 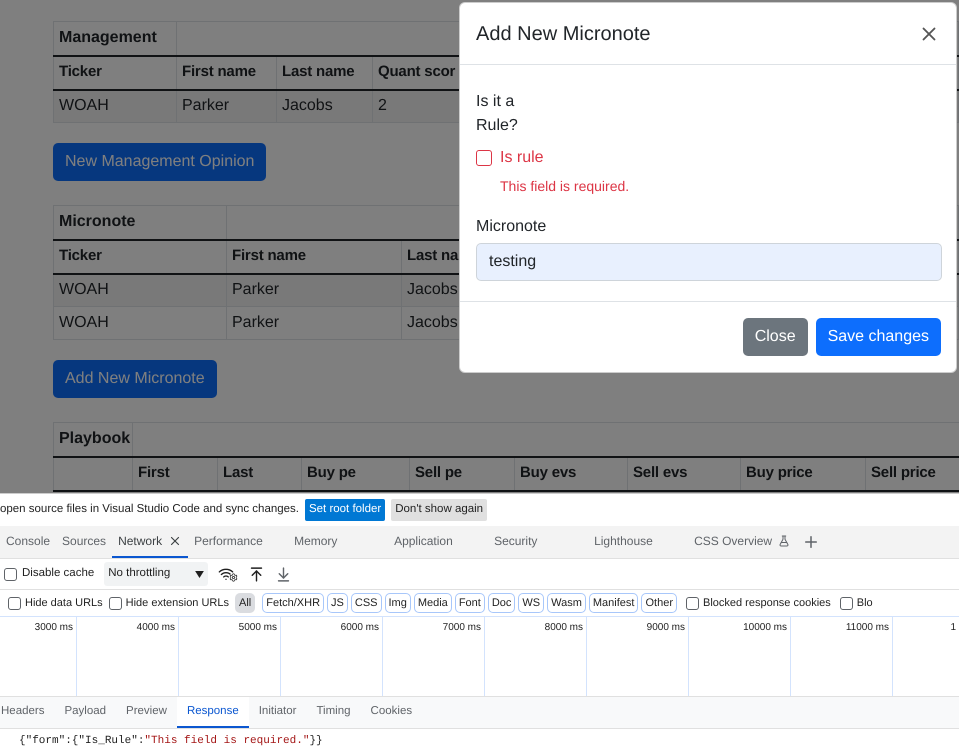 I want to click on filter-chip: Wasm, so click(x=566, y=603).